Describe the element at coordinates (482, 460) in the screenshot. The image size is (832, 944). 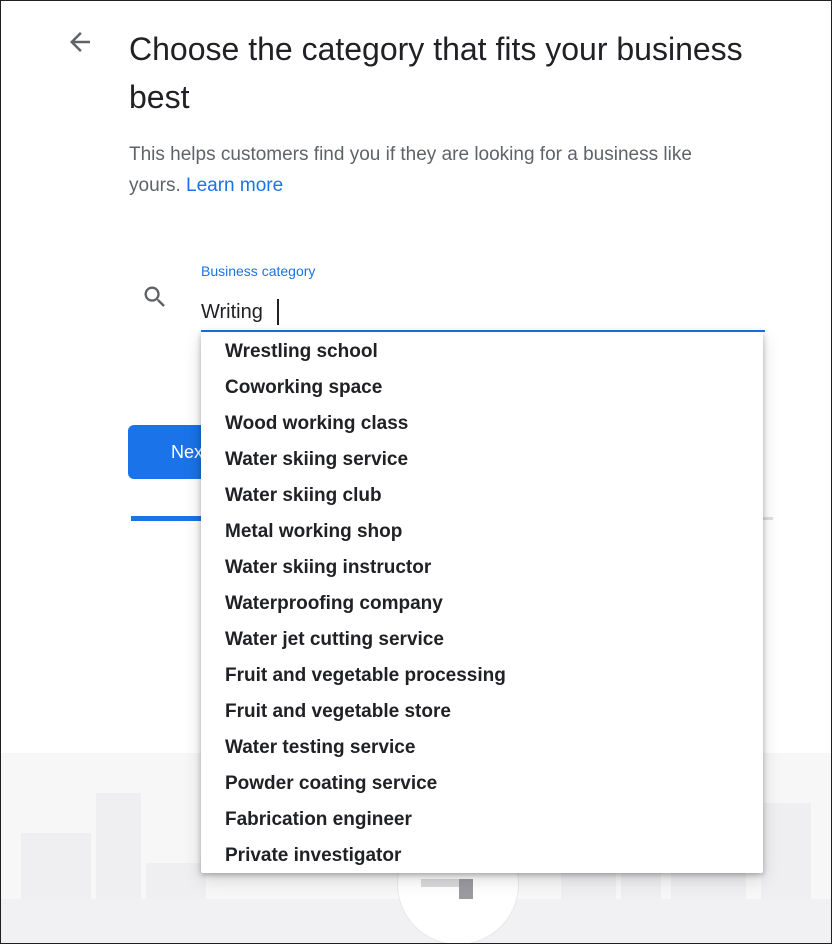
I see `suggestion-item: Water skiing service` at that location.